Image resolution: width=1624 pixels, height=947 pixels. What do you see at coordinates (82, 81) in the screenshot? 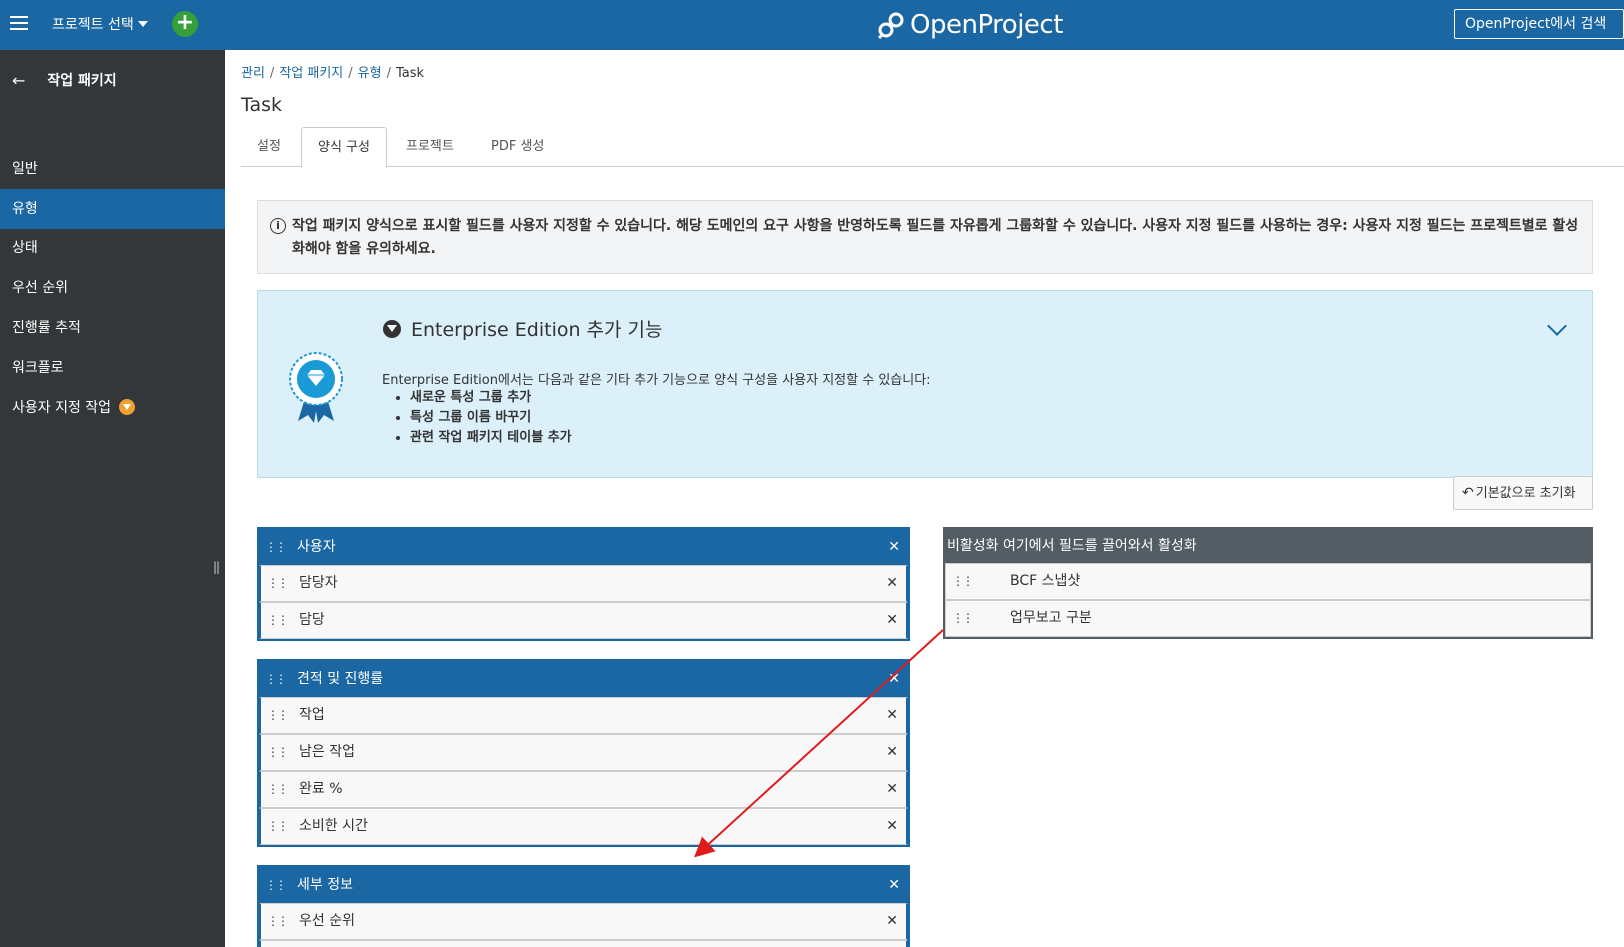
I see `sidebar-back-title: 작업 패키지` at bounding box center [82, 81].